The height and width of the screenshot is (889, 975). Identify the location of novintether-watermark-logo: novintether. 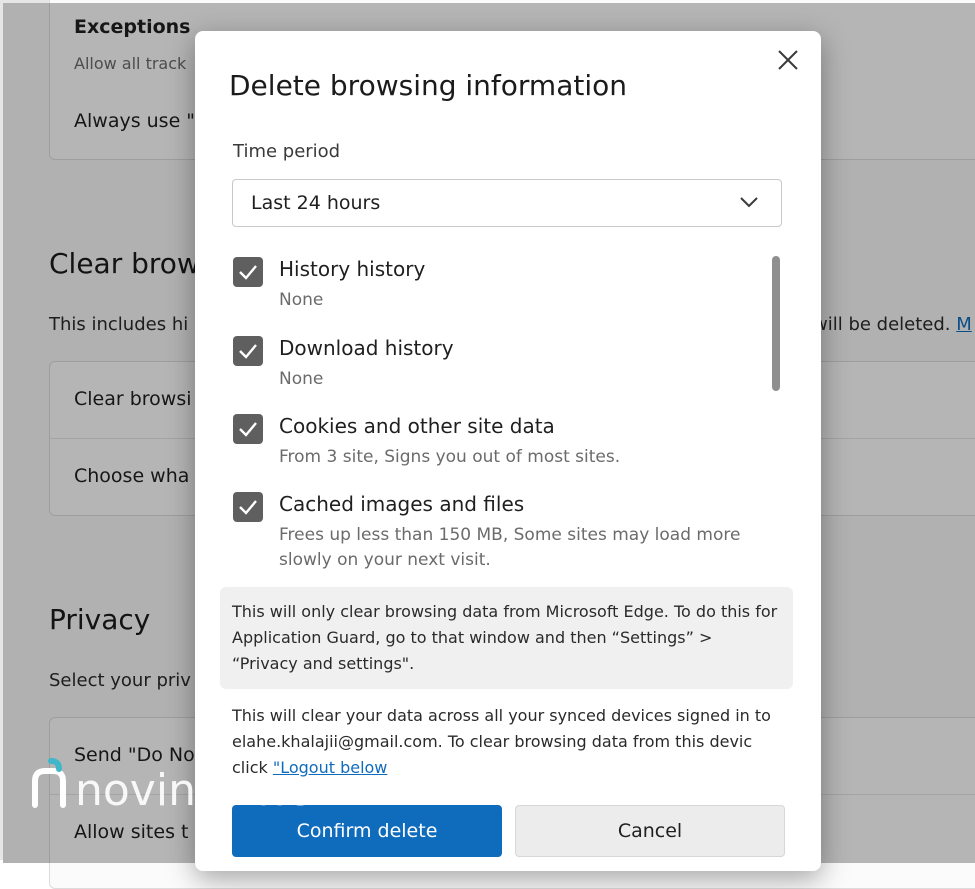
(181, 785).